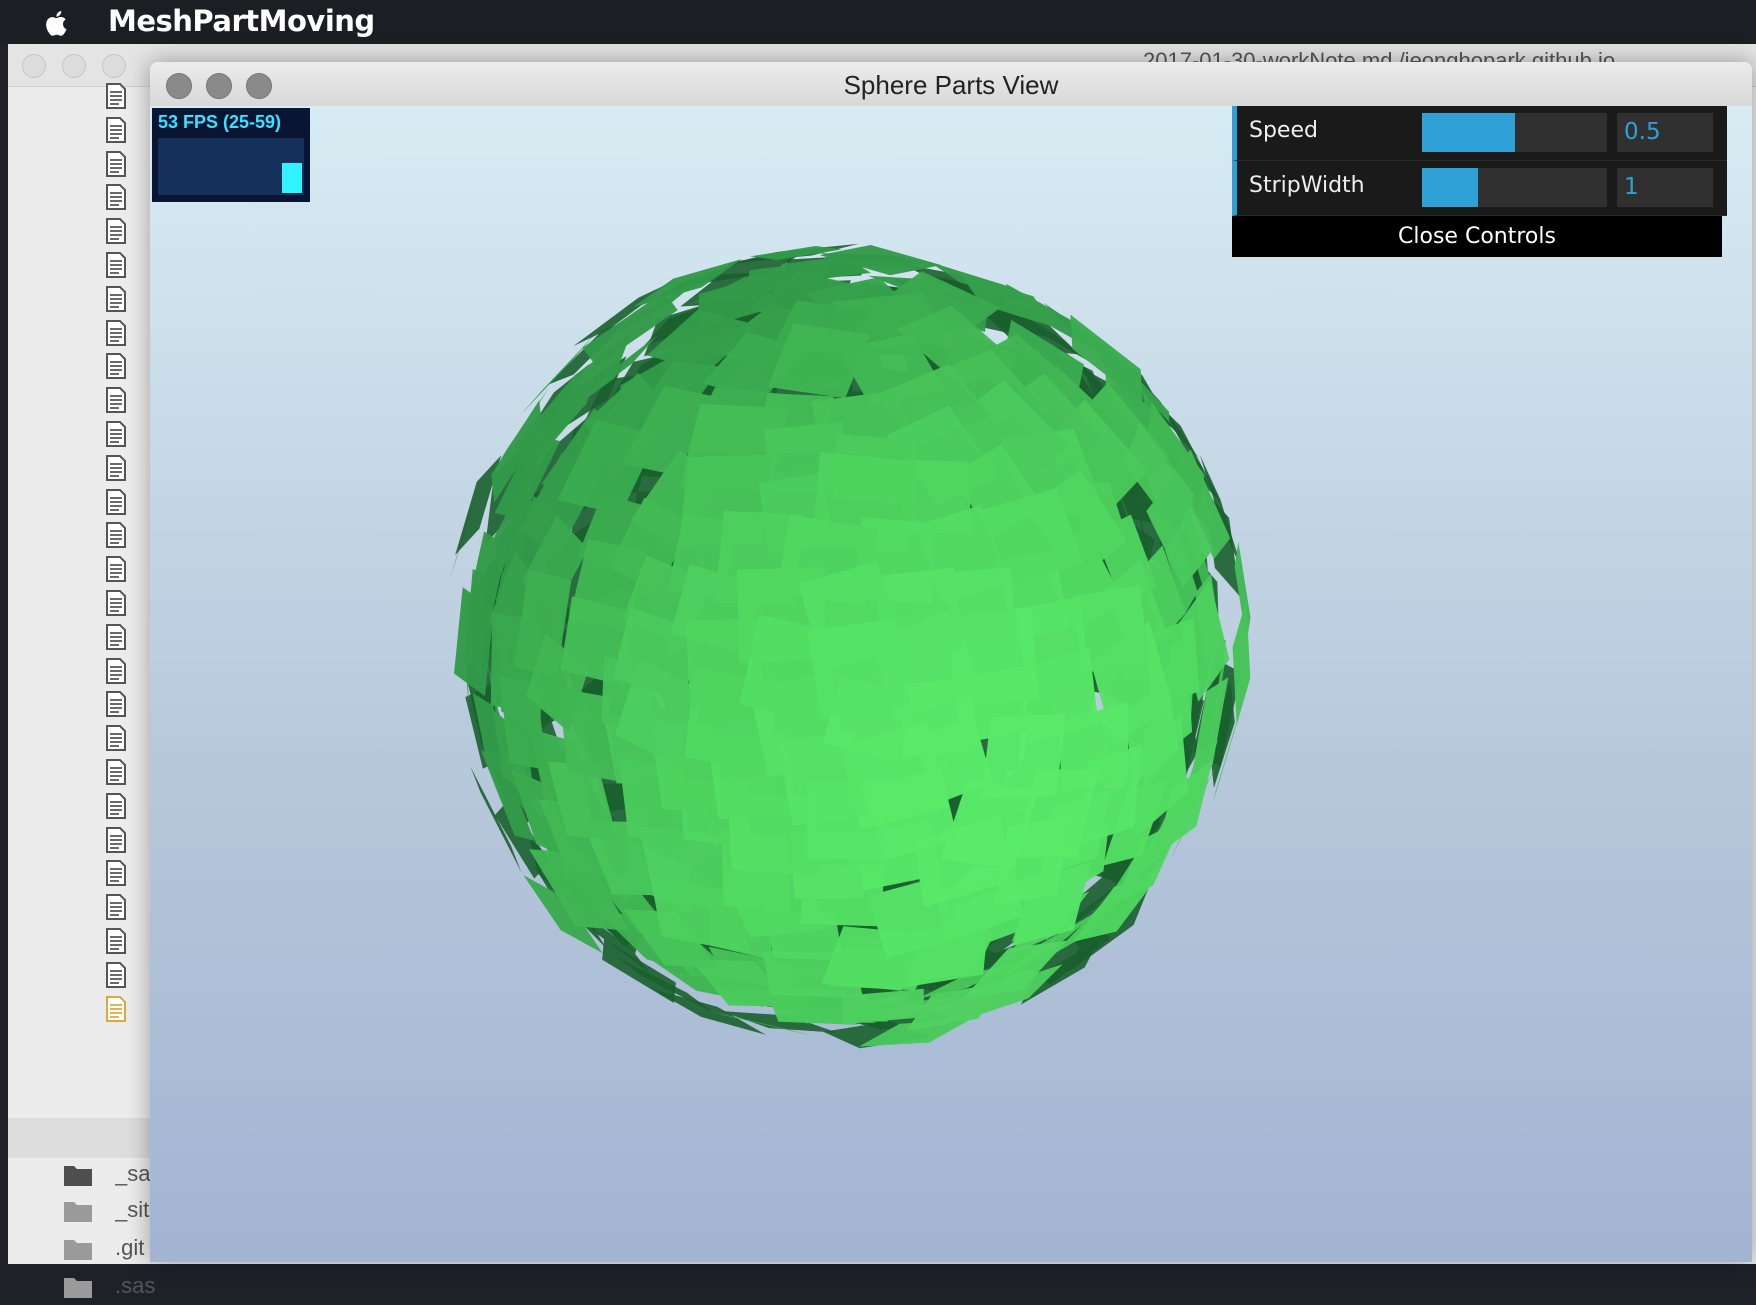 This screenshot has height=1305, width=1756. I want to click on controls-panel: Speed 0.5 StripWidth 1 Close Controls, so click(1479, 181).